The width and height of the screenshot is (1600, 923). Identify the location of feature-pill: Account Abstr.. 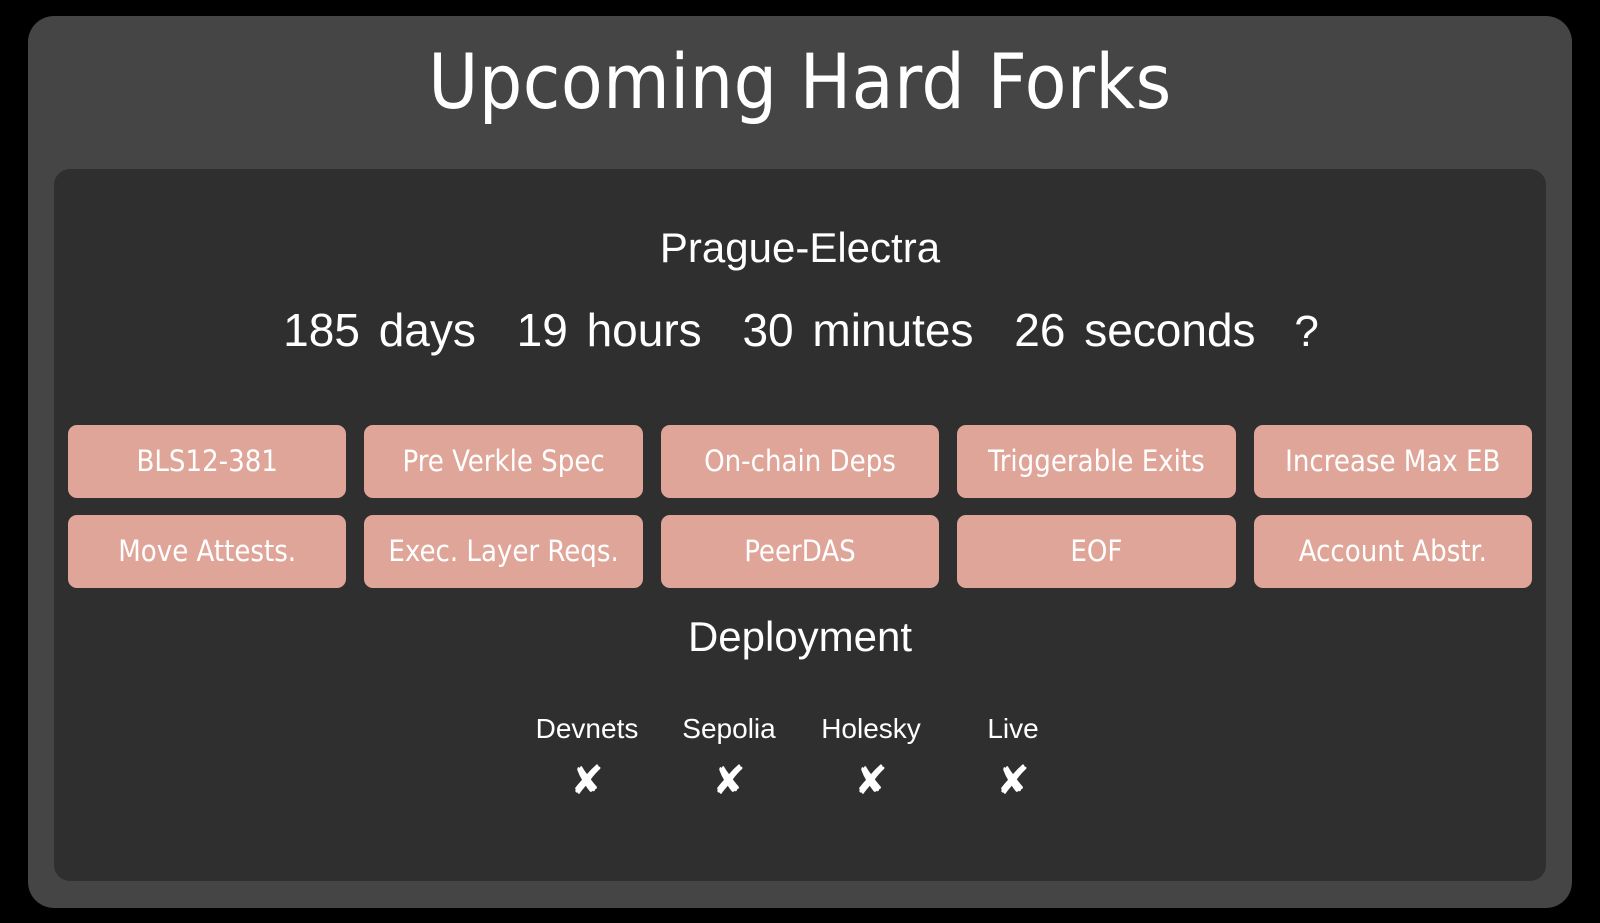
(1392, 551).